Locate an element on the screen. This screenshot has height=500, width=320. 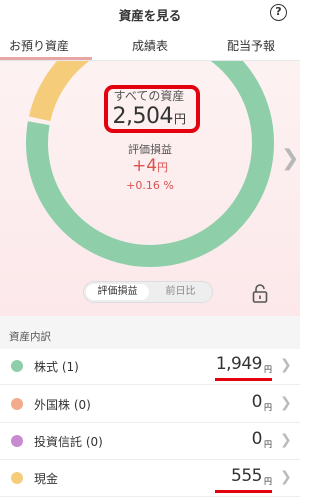
lock-icon is located at coordinates (260, 293).